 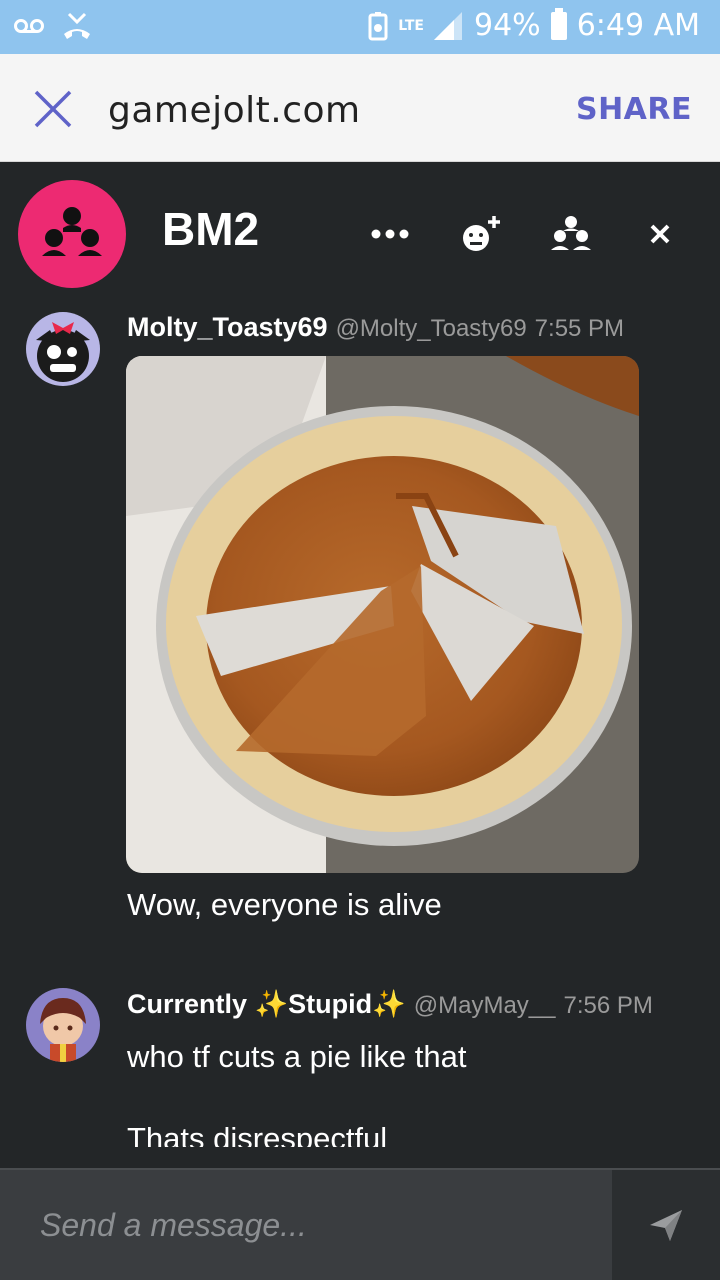 I want to click on status-bar: LTE 94% 6:49 AM, so click(x=360, y=27).